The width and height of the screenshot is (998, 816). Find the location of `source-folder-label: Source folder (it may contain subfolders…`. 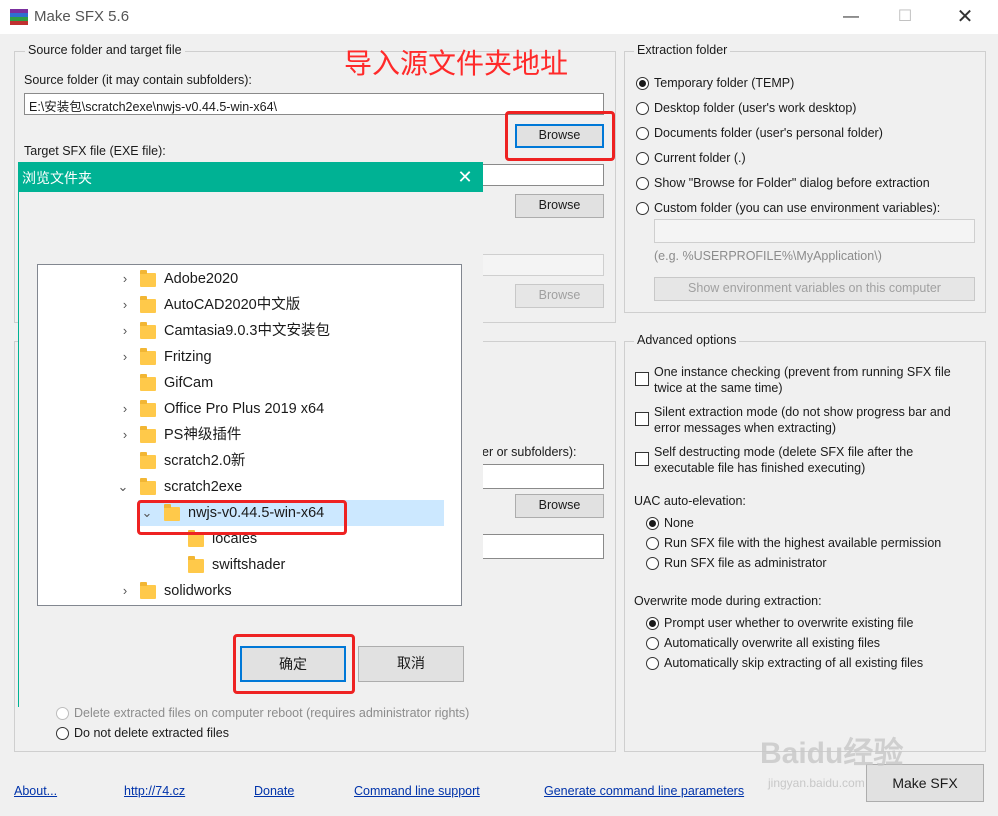

source-folder-label: Source folder (it may contain subfolders… is located at coordinates (138, 80).